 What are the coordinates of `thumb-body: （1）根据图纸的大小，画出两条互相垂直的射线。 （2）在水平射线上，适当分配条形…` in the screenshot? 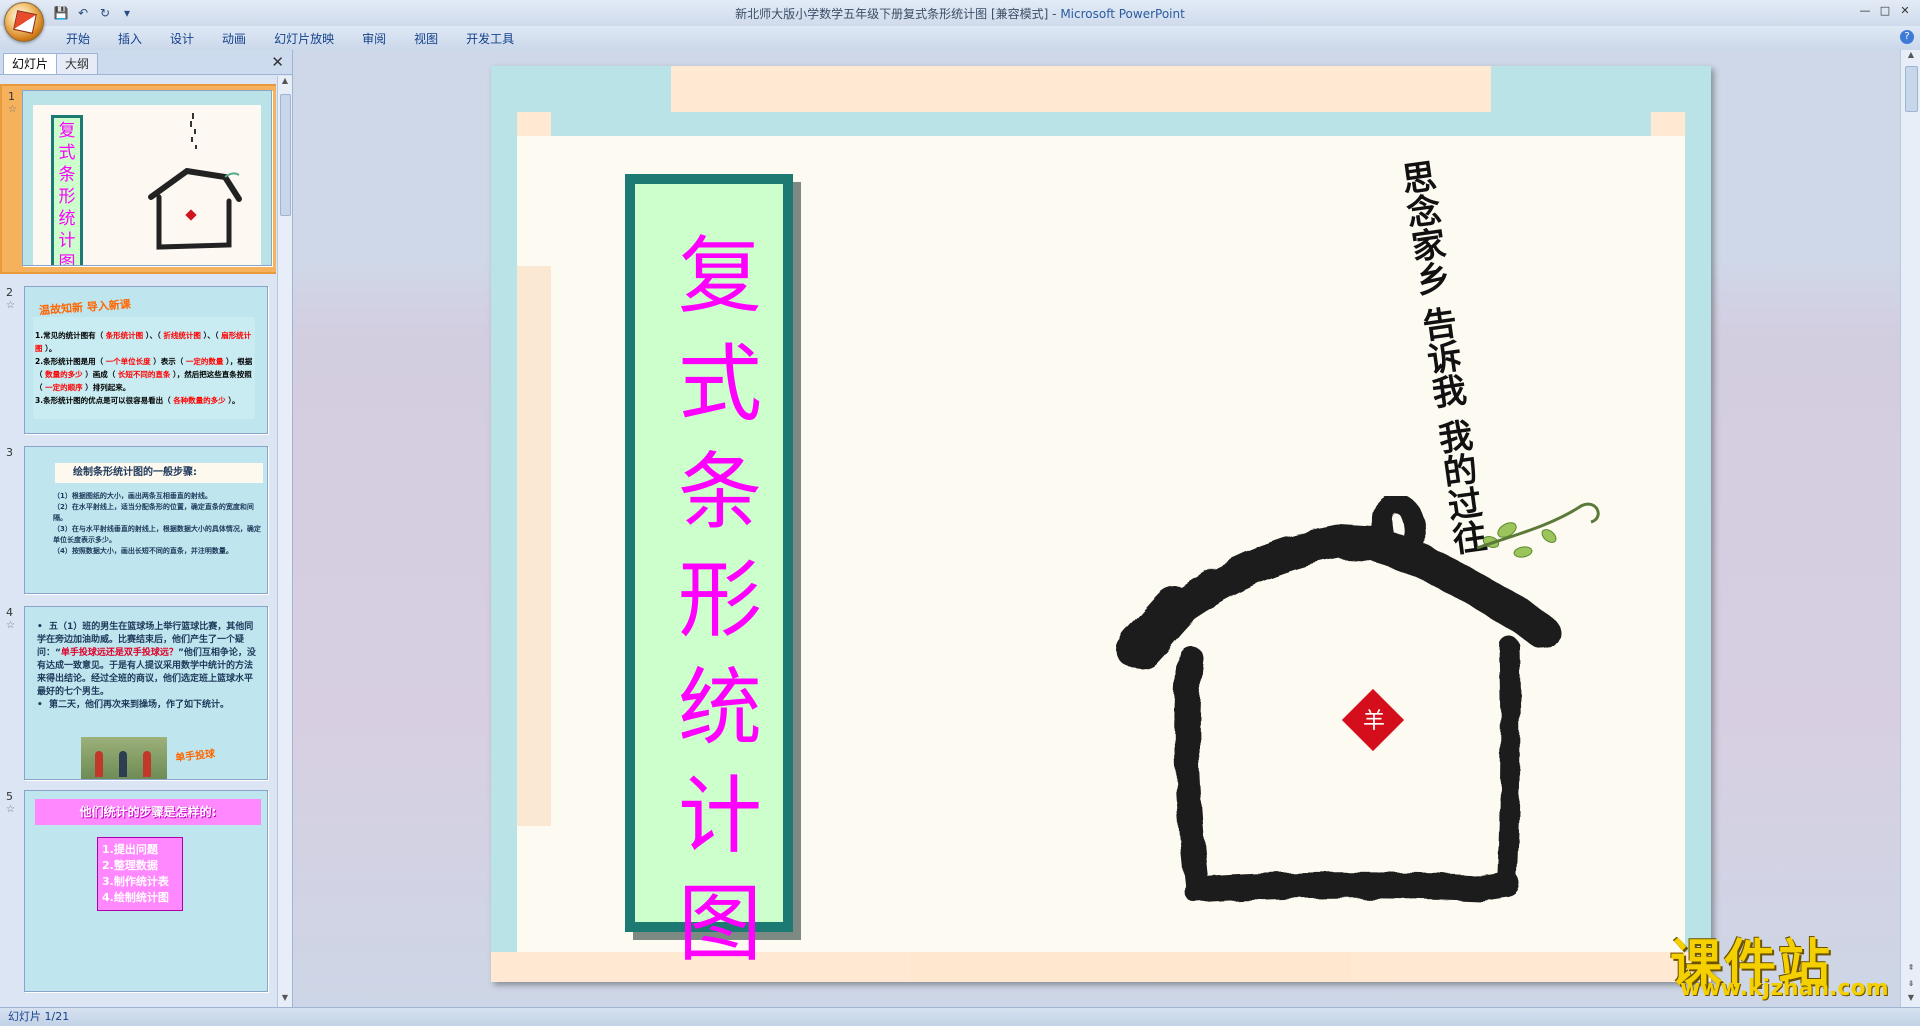 It's located at (157, 524).